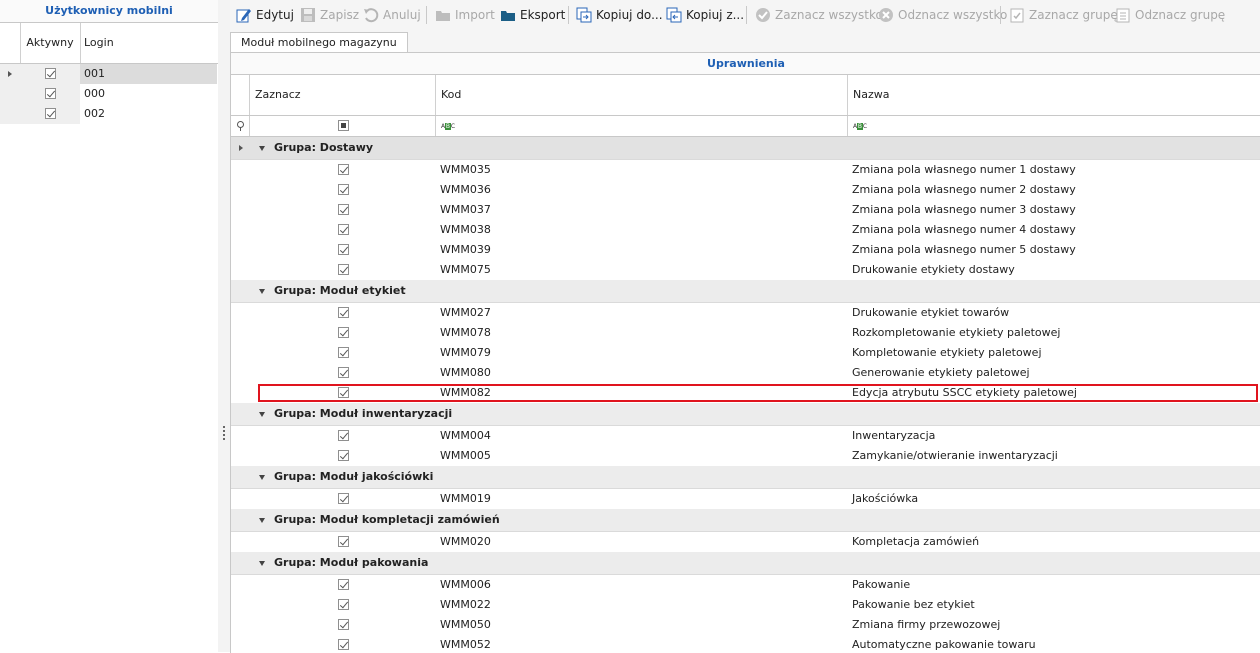  What do you see at coordinates (745, 353) in the screenshot?
I see `permission-row: WMM079 Kompletowanie etykiety paletowej` at bounding box center [745, 353].